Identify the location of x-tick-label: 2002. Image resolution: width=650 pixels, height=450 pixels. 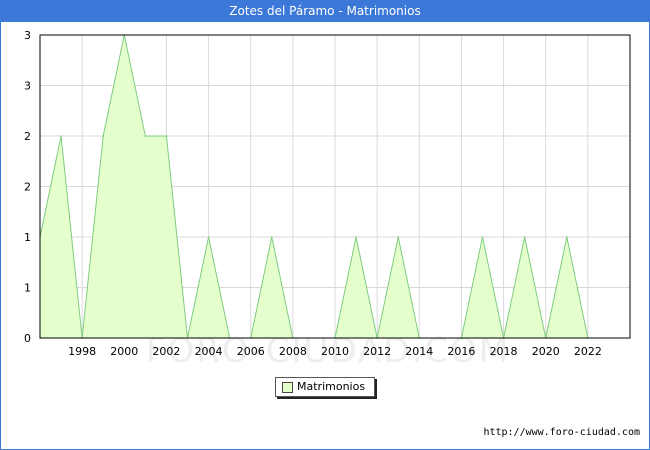
(166, 351).